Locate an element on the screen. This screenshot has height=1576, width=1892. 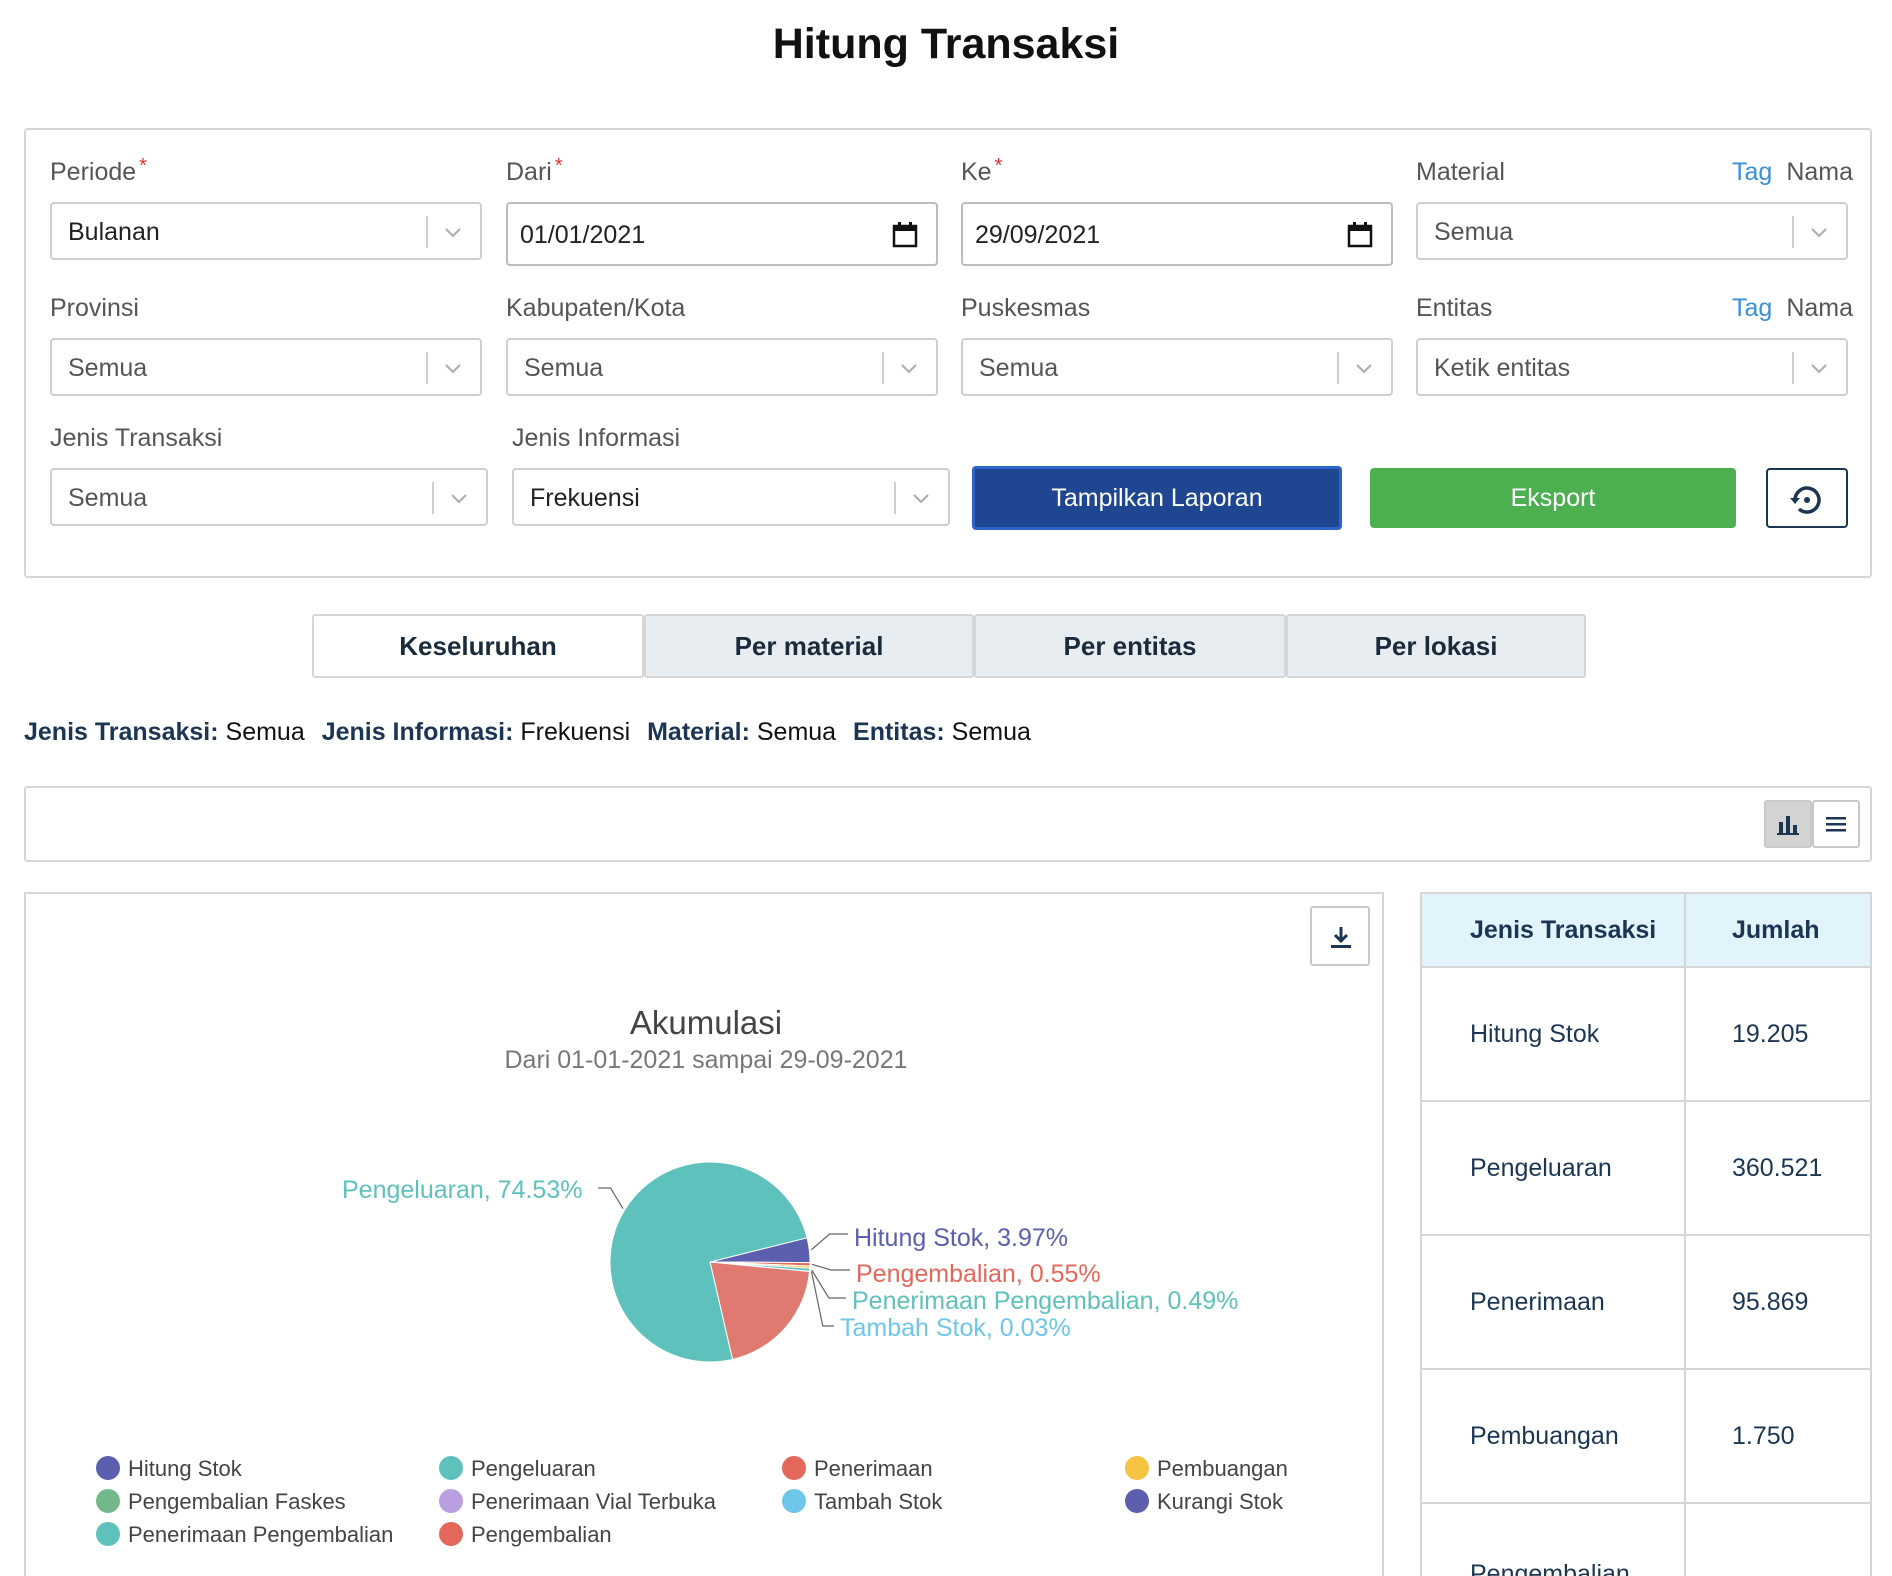
jenis-informasi-label: Jenis Informasi is located at coordinates (596, 438).